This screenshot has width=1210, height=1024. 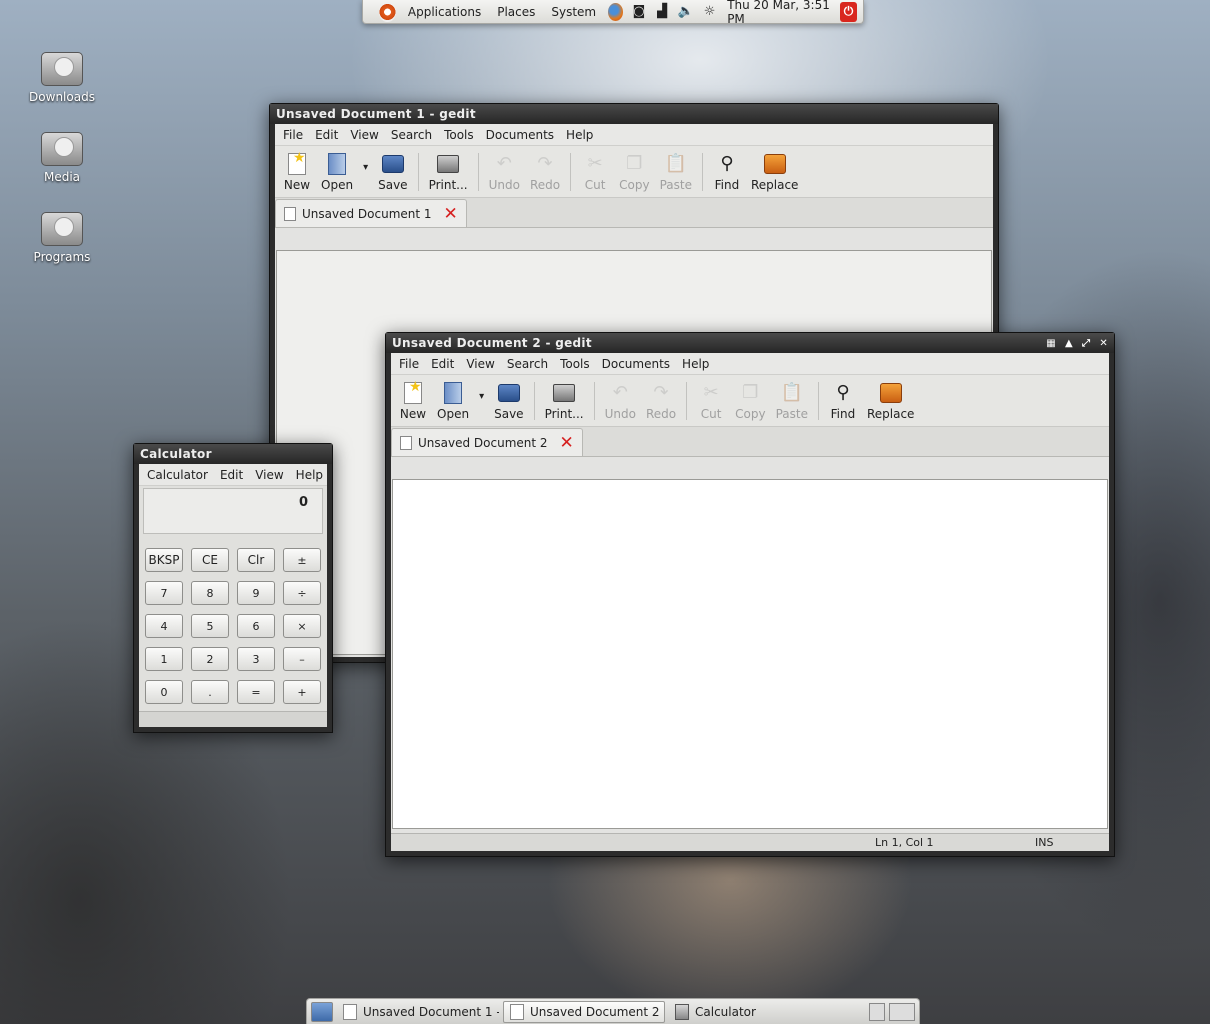 What do you see at coordinates (877, 1011) in the screenshot?
I see `trash-icon` at bounding box center [877, 1011].